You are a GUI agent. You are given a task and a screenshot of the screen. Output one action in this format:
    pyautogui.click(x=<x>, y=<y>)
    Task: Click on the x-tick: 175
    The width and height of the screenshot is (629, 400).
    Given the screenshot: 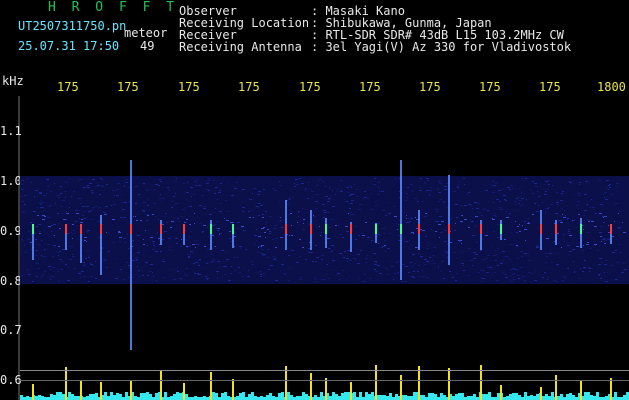 What is the action you would take?
    pyautogui.click(x=310, y=87)
    